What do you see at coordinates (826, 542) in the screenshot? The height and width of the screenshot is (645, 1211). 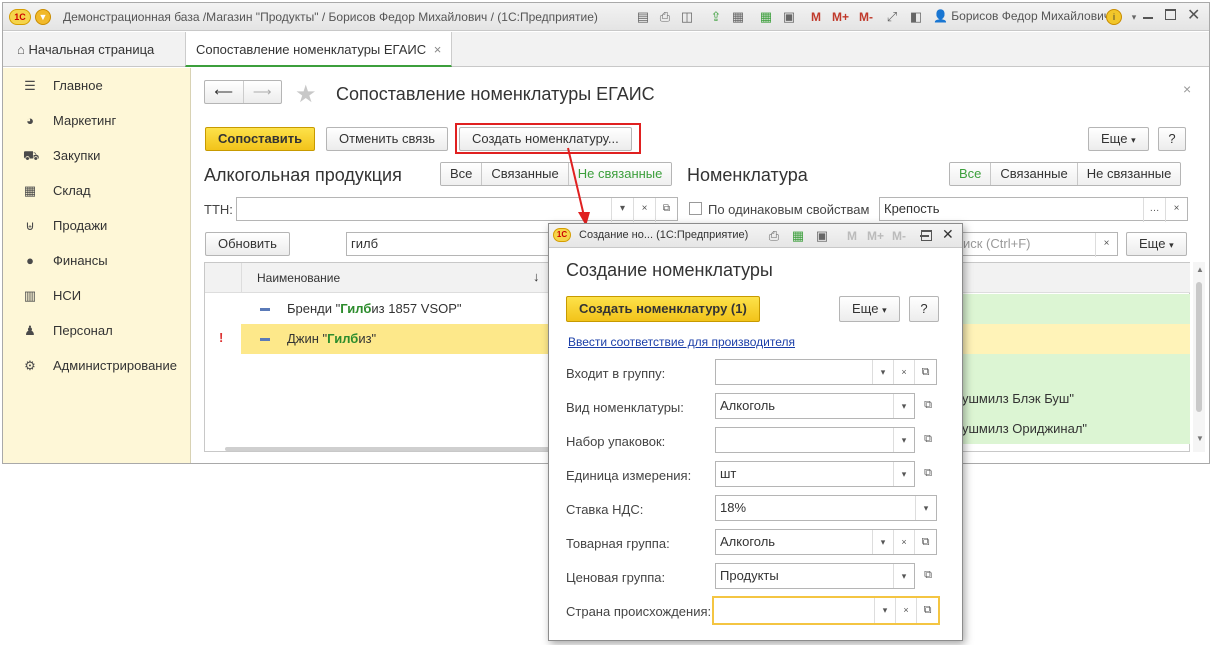 I see `product-group-field: Алкоголь ▾ × ⧉` at bounding box center [826, 542].